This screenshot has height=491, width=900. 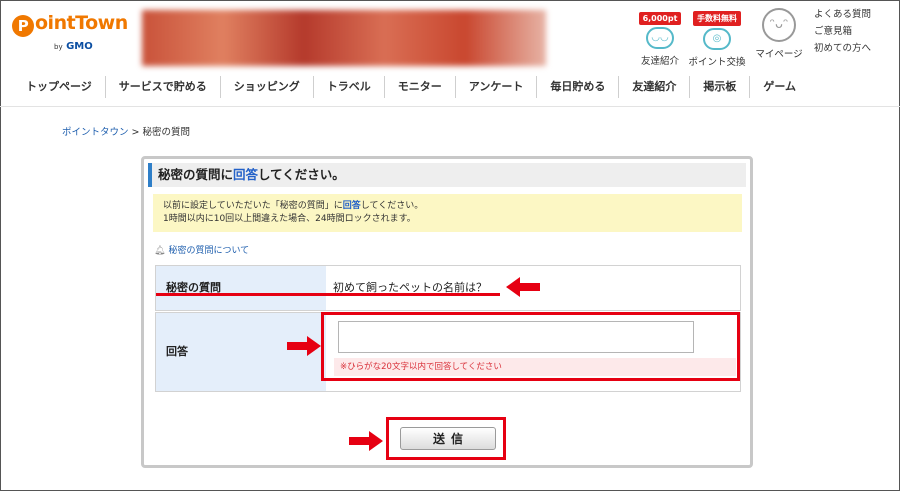 I want to click on answer-field-highlight, so click(x=530, y=346).